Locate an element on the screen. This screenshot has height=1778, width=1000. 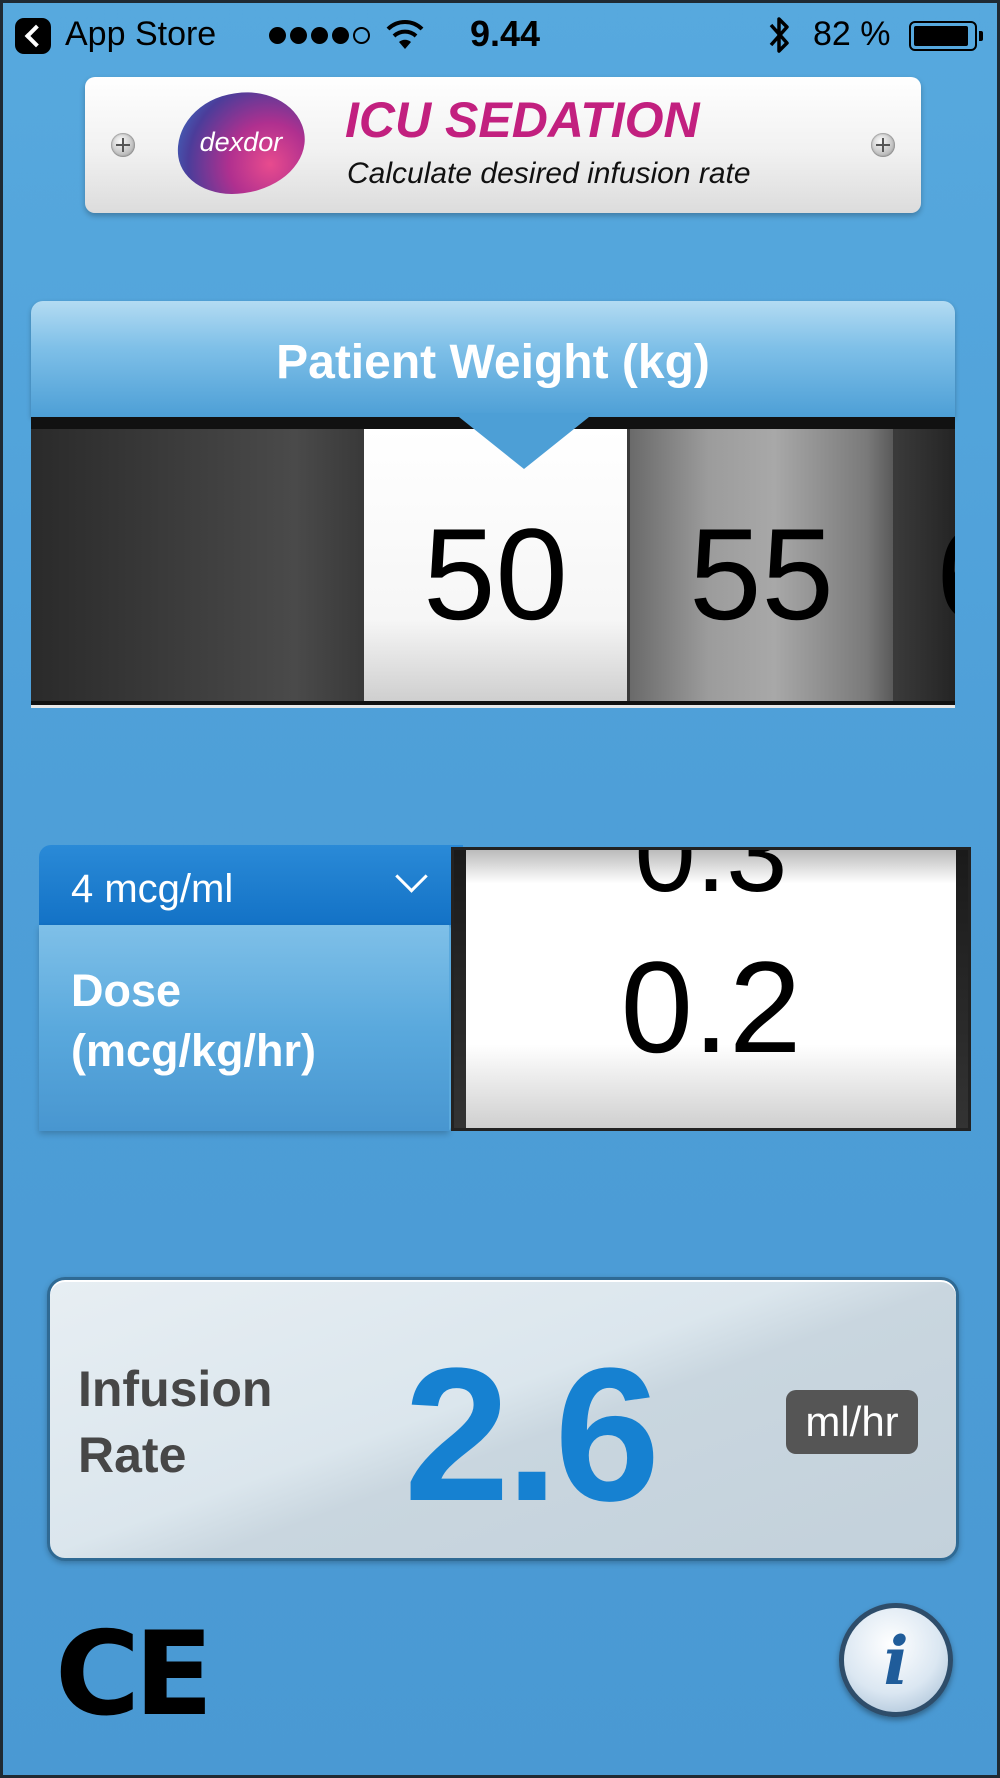
status-bar: App Store 9.44 82 % is located at coordinates (500, 35).